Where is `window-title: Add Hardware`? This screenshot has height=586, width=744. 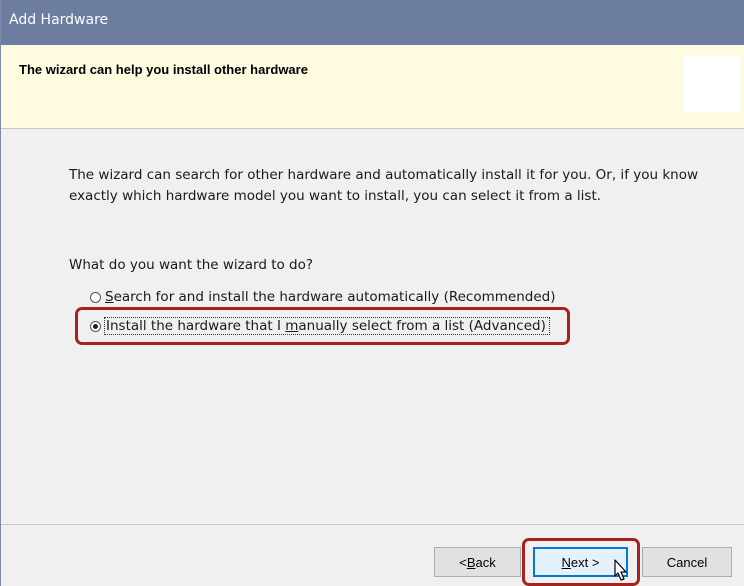
window-title: Add Hardware is located at coordinates (59, 20).